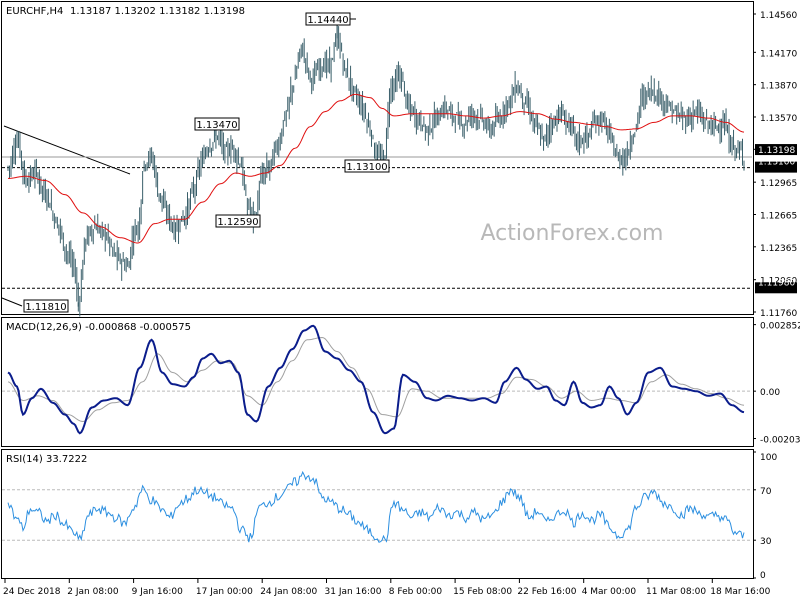  Describe the element at coordinates (676, 592) in the screenshot. I see `x-tick-label: 11 Mar 08:00` at that location.